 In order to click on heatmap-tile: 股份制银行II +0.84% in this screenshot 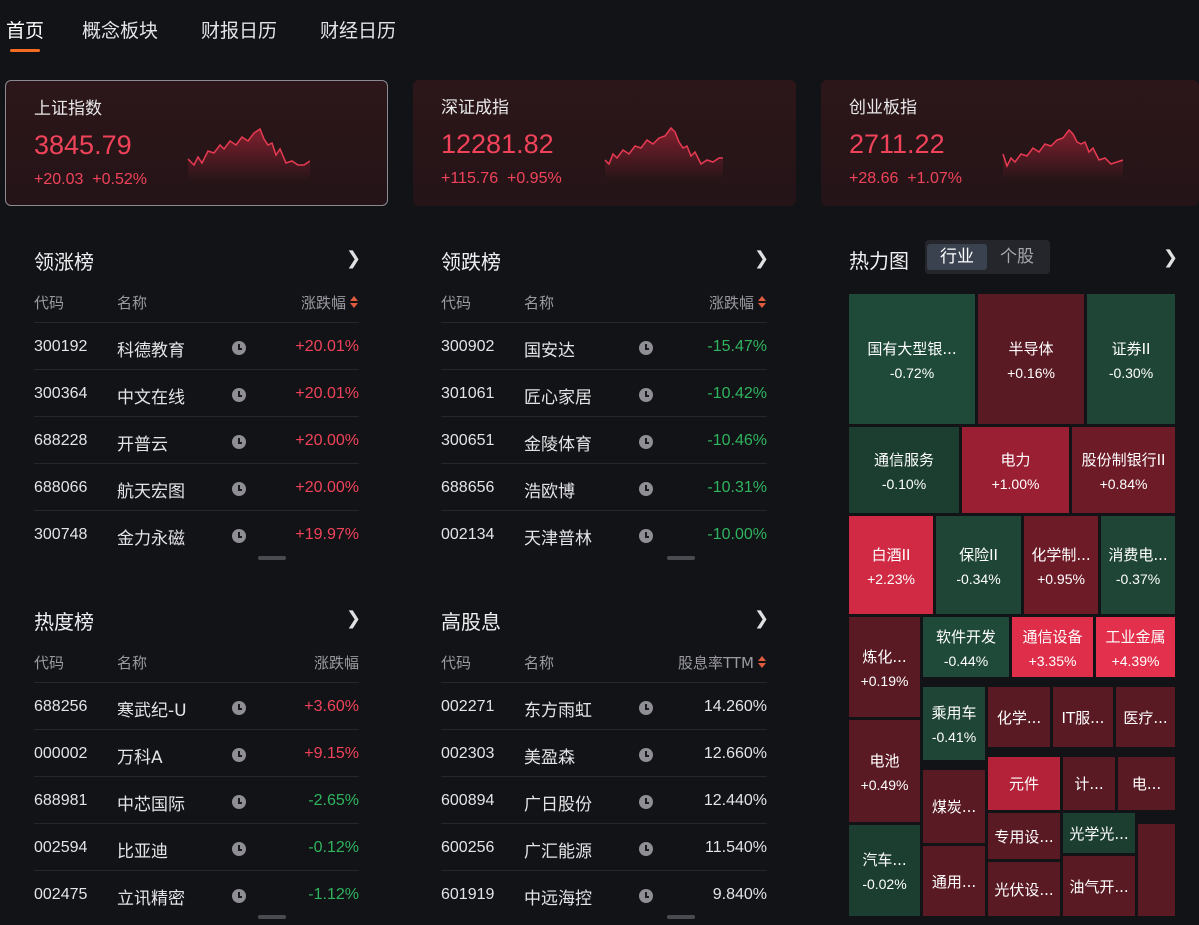, I will do `click(1123, 470)`.